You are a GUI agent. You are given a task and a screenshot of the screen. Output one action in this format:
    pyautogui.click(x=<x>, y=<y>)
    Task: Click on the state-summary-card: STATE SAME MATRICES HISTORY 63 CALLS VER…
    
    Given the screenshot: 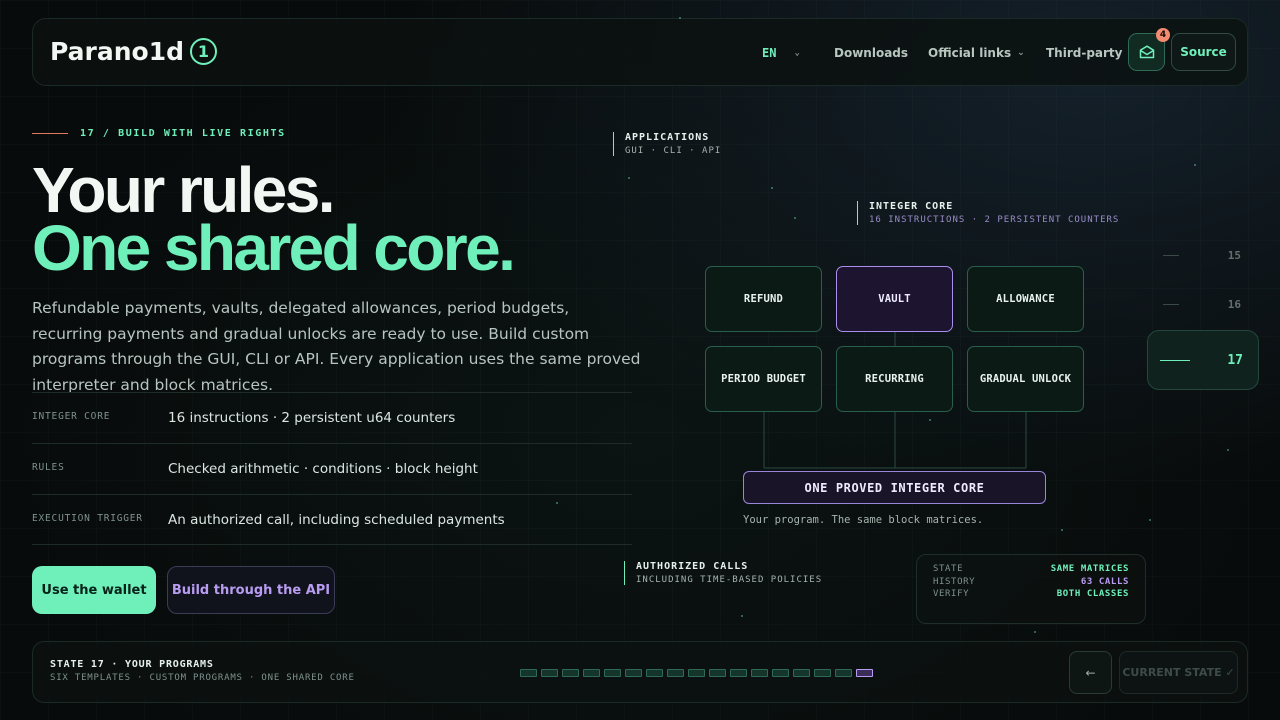 What is the action you would take?
    pyautogui.click(x=1031, y=589)
    